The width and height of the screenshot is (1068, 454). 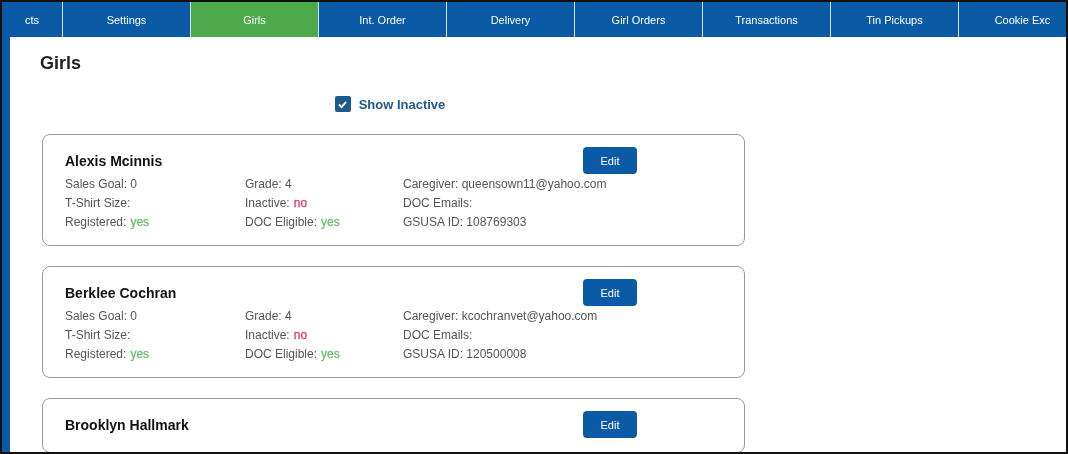 What do you see at coordinates (402, 104) in the screenshot?
I see `checkbox-label: Show Inactive` at bounding box center [402, 104].